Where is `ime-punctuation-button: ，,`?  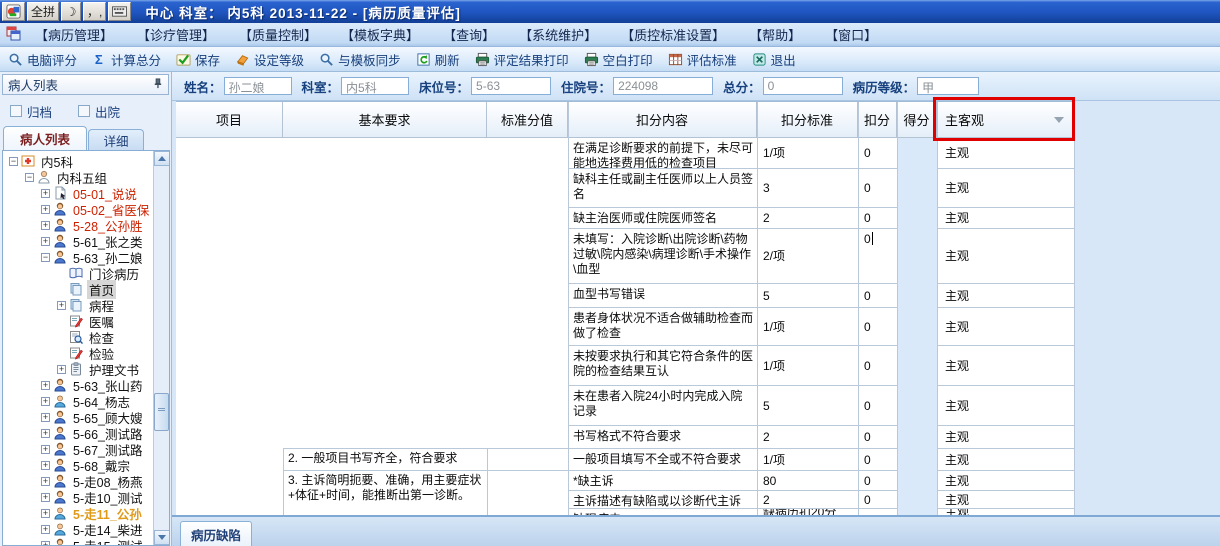
ime-punctuation-button: ，, is located at coordinates (95, 11).